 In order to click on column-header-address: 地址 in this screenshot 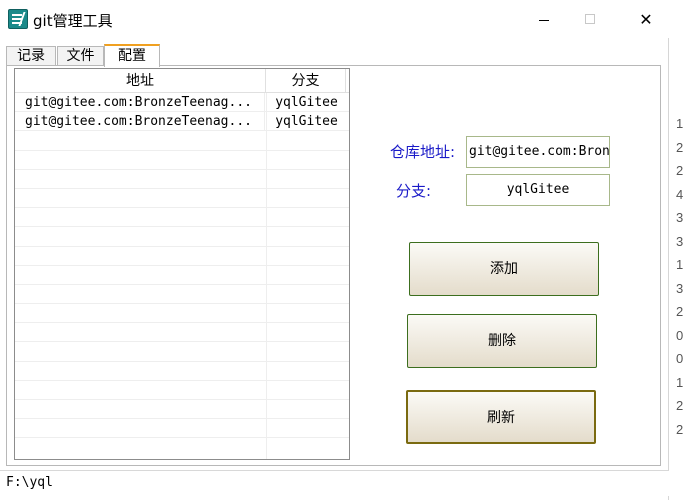, I will do `click(140, 81)`.